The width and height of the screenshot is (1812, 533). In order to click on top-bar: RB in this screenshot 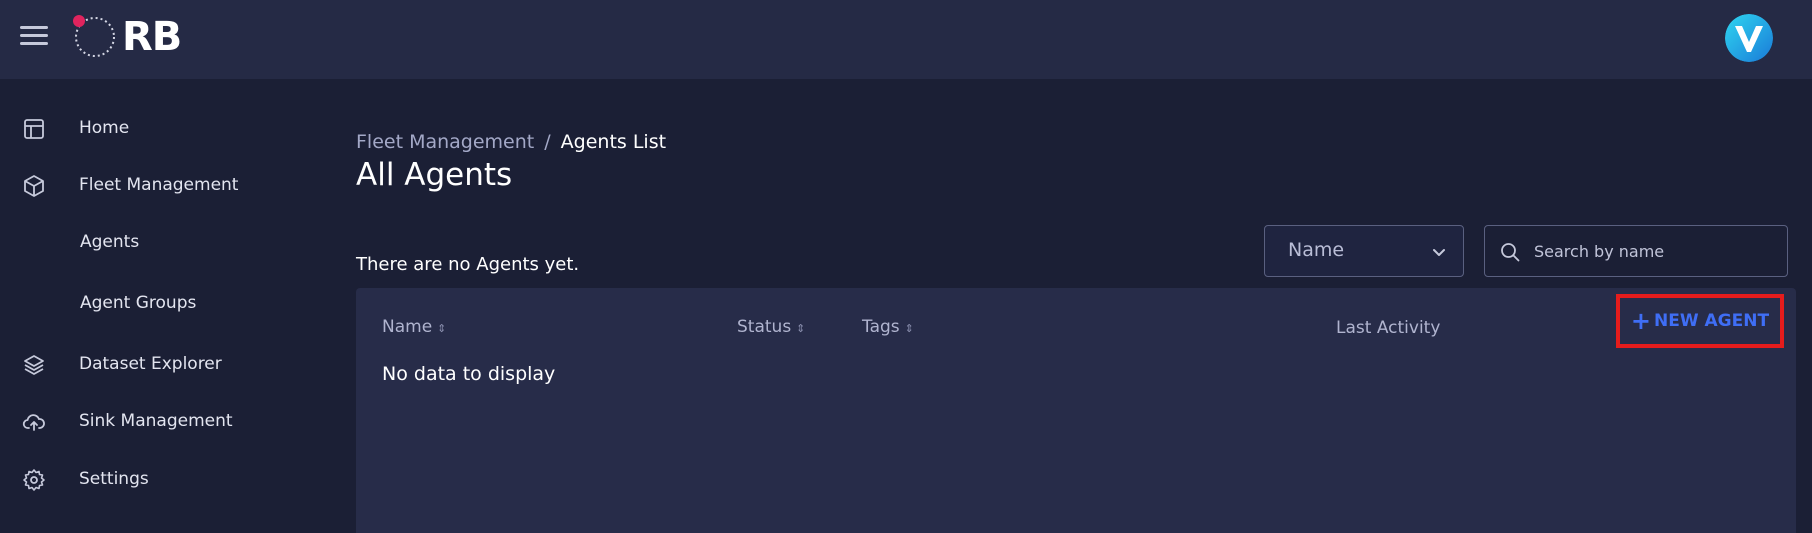, I will do `click(906, 39)`.